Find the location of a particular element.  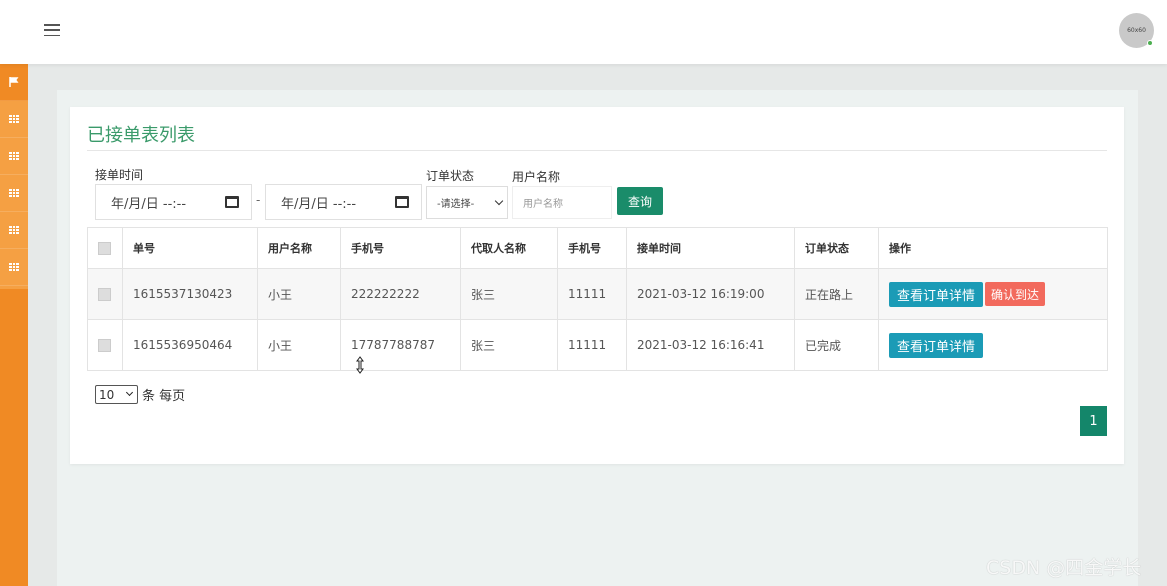

order-time: 2021-03-12 16:19:00 is located at coordinates (711, 294).